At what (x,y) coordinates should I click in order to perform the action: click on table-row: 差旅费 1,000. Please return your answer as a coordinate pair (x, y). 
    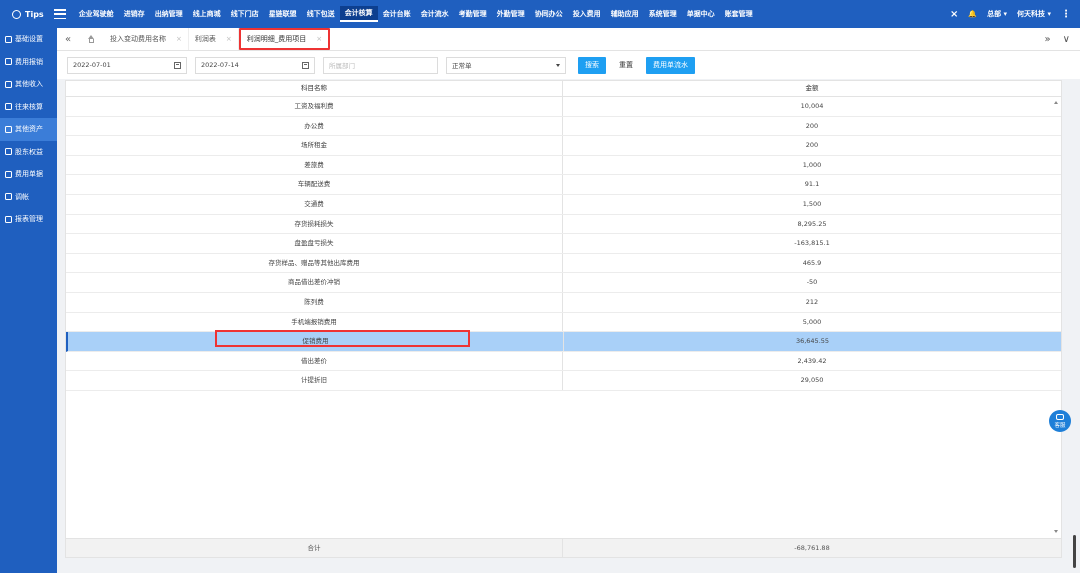
    Looking at the image, I should click on (563, 165).